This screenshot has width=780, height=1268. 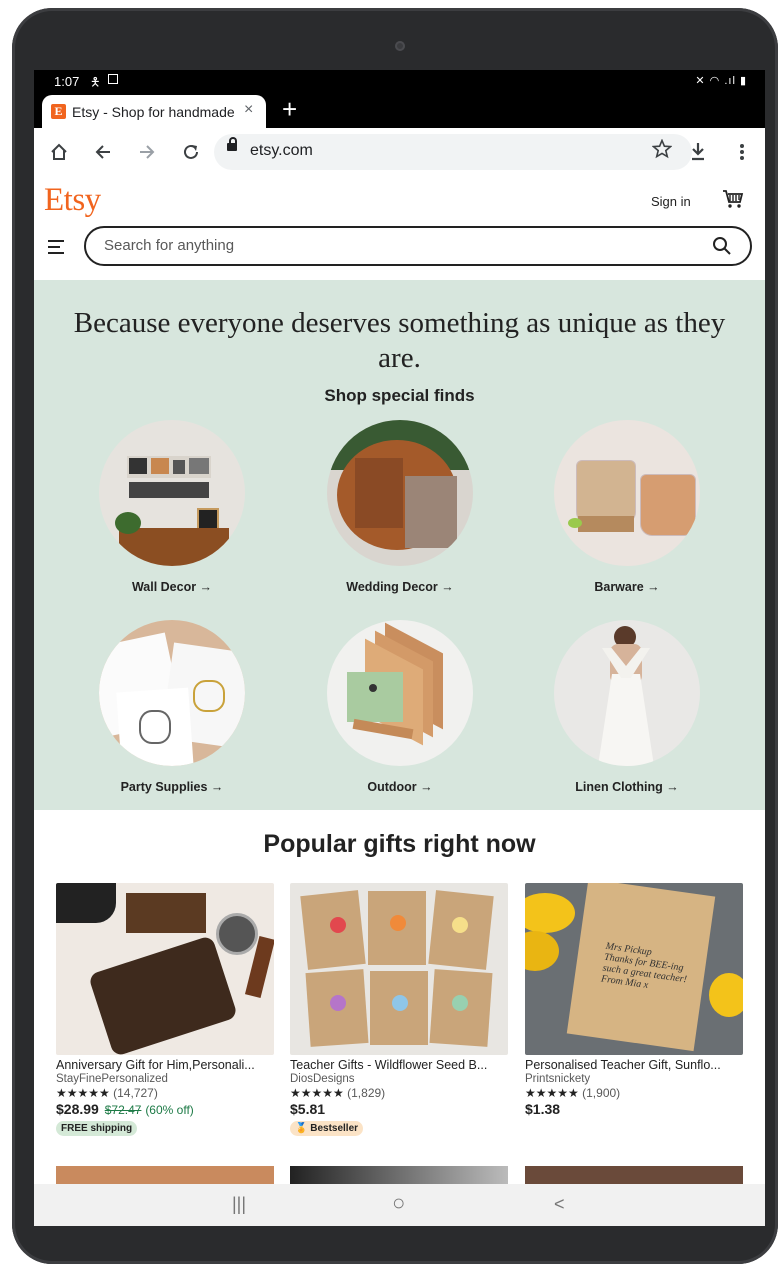 I want to click on current-price: $5.81, so click(x=308, y=1109).